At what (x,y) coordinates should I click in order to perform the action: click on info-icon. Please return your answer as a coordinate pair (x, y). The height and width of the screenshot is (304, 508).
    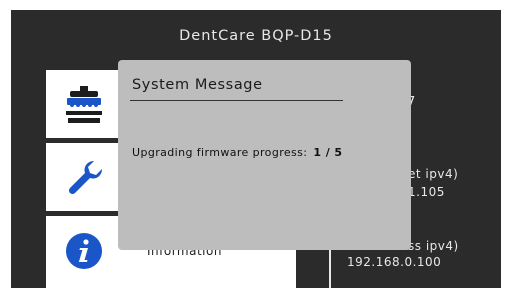
    Looking at the image, I should click on (84, 251).